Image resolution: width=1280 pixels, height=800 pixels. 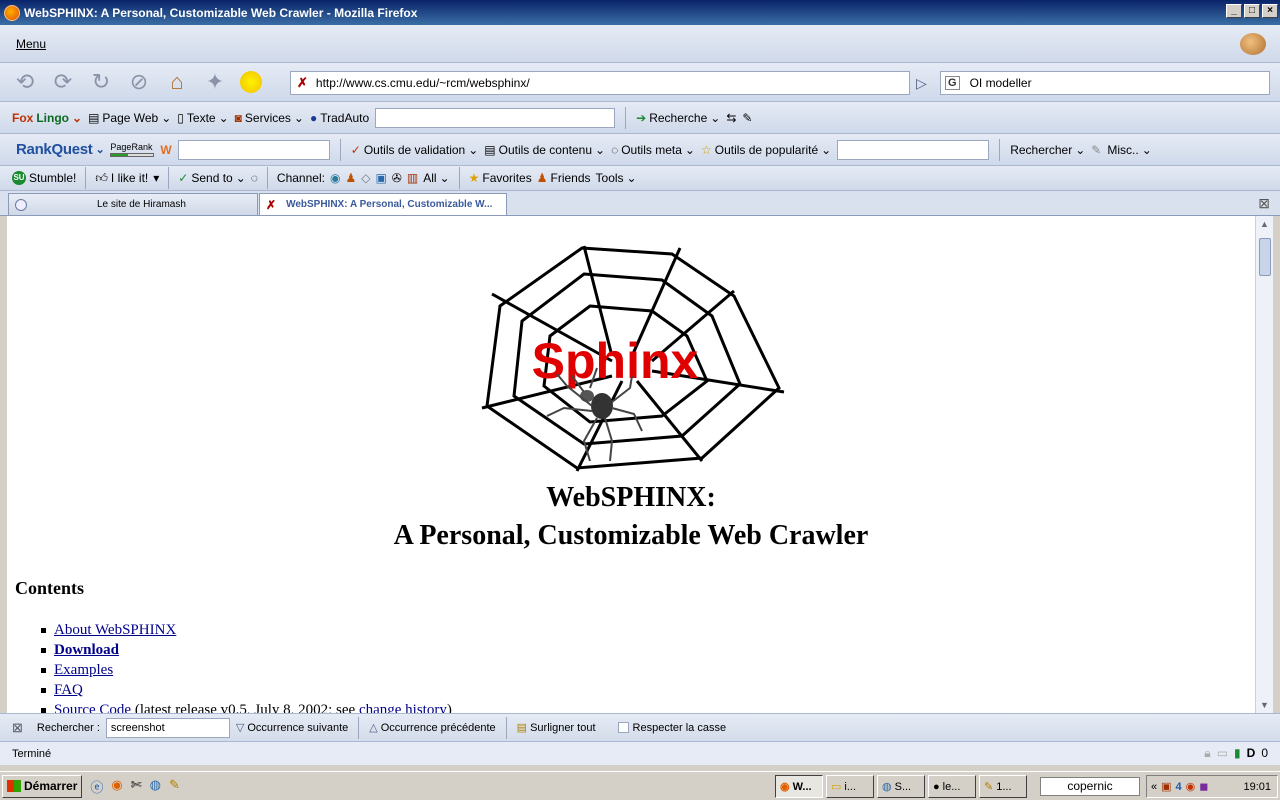 I want to click on site-favicon-icon: ✗, so click(x=302, y=82).